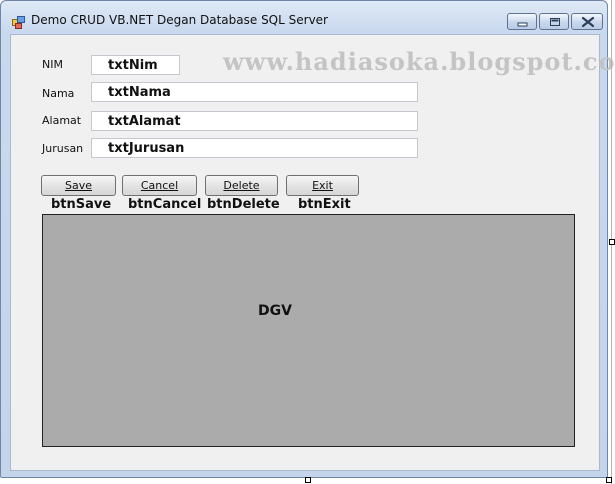  I want to click on exit-button-caption: btnExit, so click(324, 204).